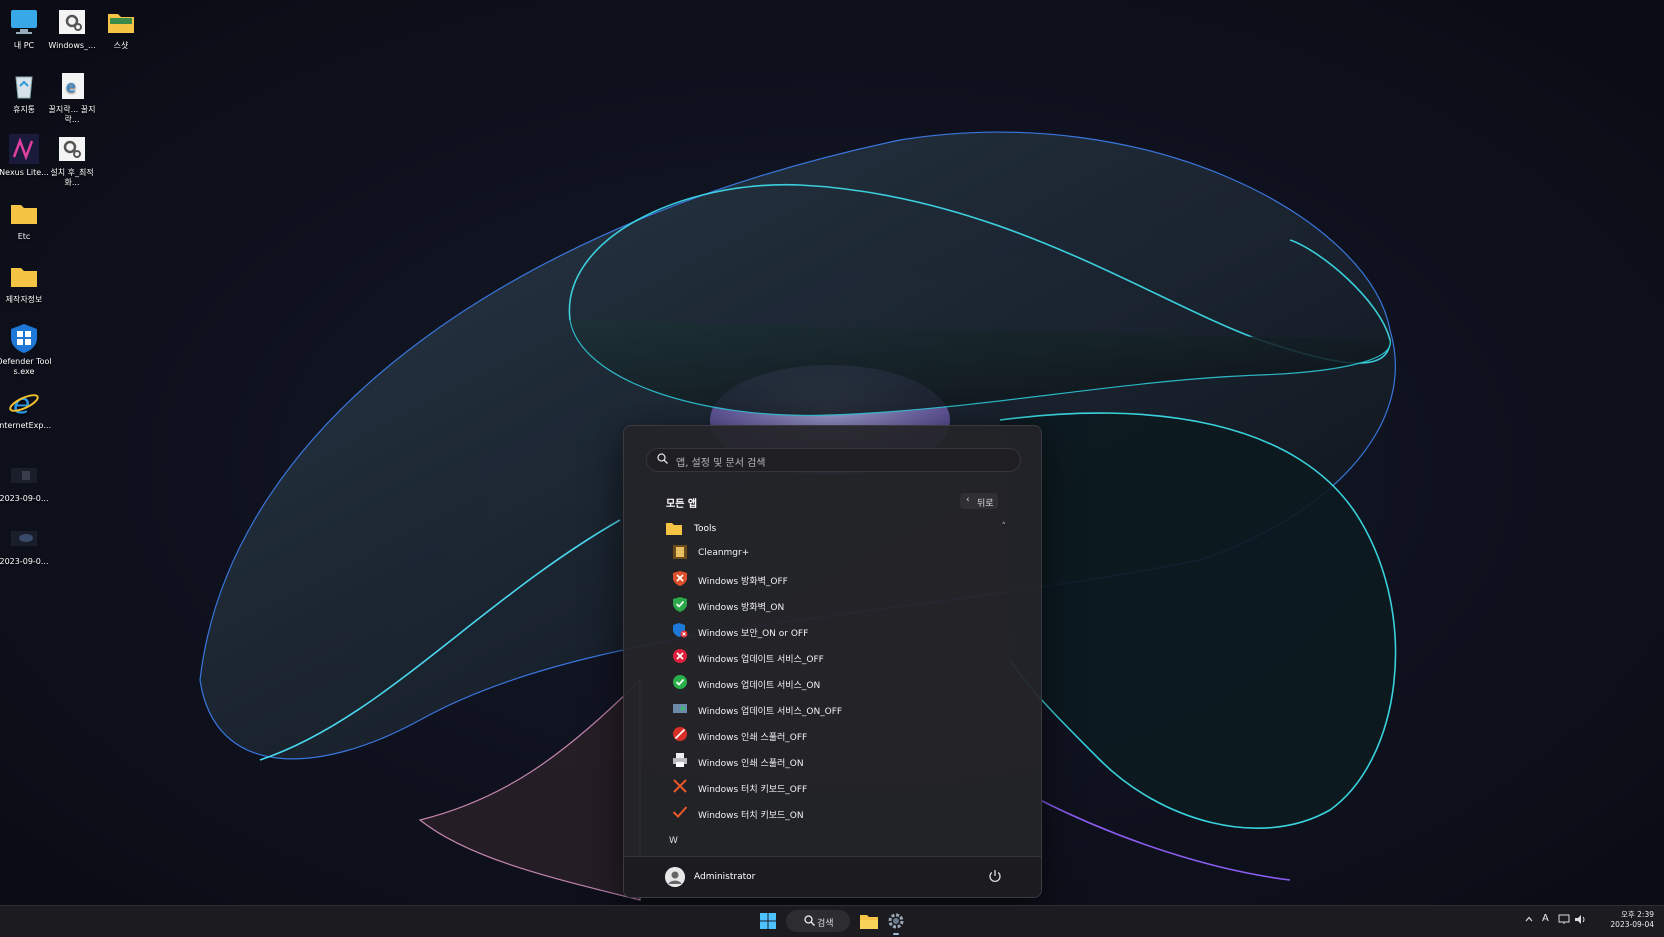 The width and height of the screenshot is (1664, 937). Describe the element at coordinates (837, 813) in the screenshot. I see `app-item-touch-keyboard-on: Windows 터치 키보드_ON` at that location.